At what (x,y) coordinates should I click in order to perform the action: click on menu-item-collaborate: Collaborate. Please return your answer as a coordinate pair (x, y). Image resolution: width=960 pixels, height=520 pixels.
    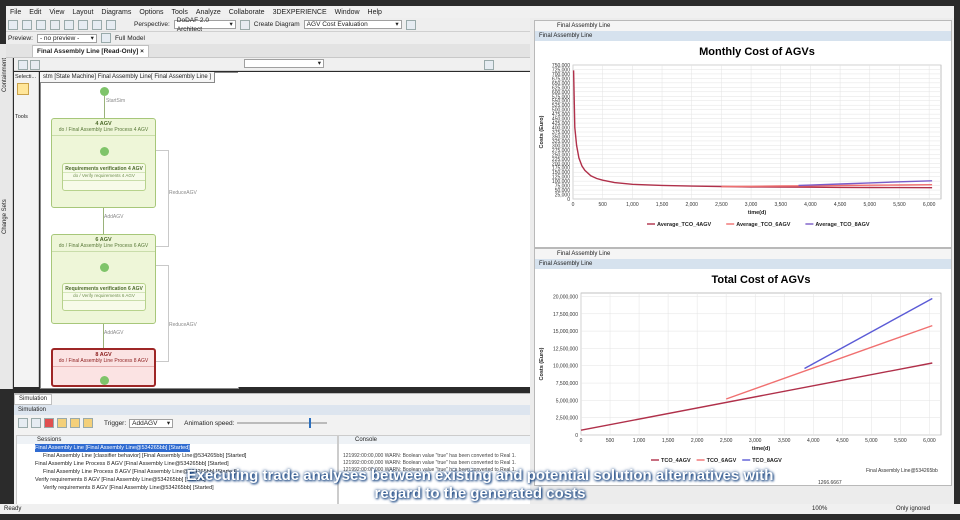
    Looking at the image, I should click on (247, 12).